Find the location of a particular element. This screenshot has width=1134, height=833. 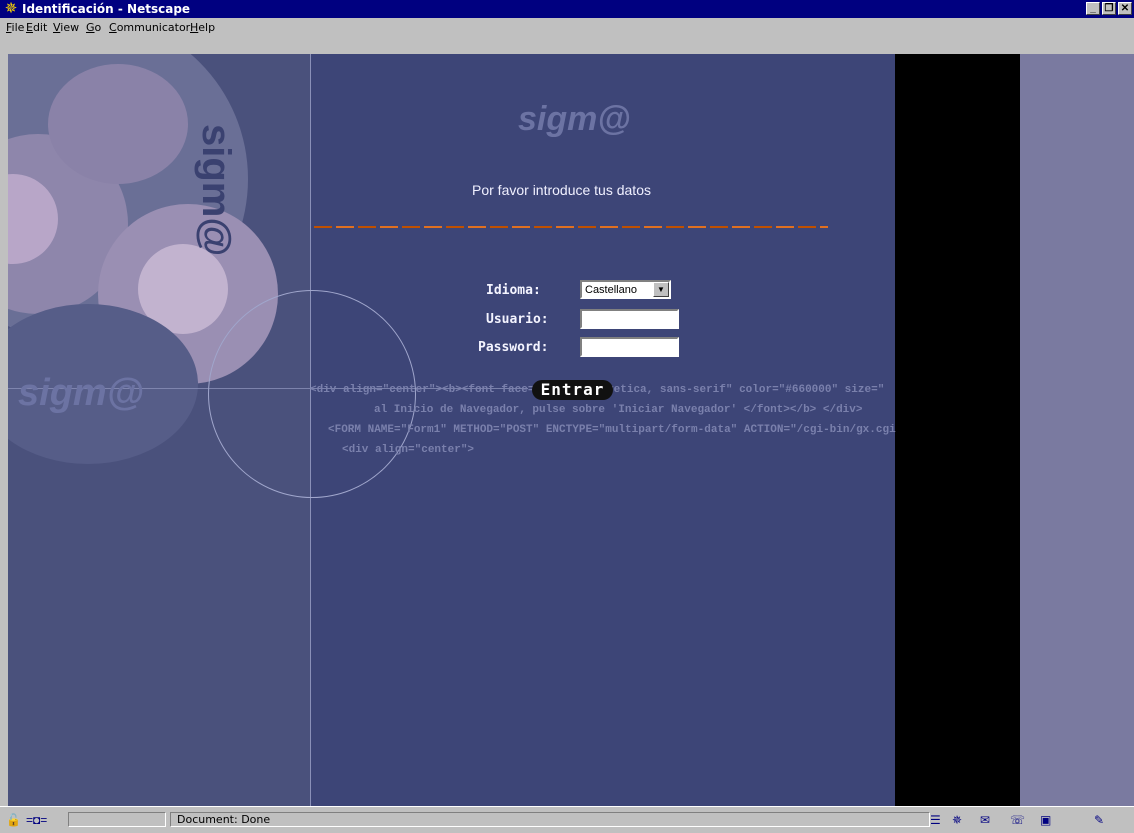

usuario-label: Usuario: is located at coordinates (517, 319).